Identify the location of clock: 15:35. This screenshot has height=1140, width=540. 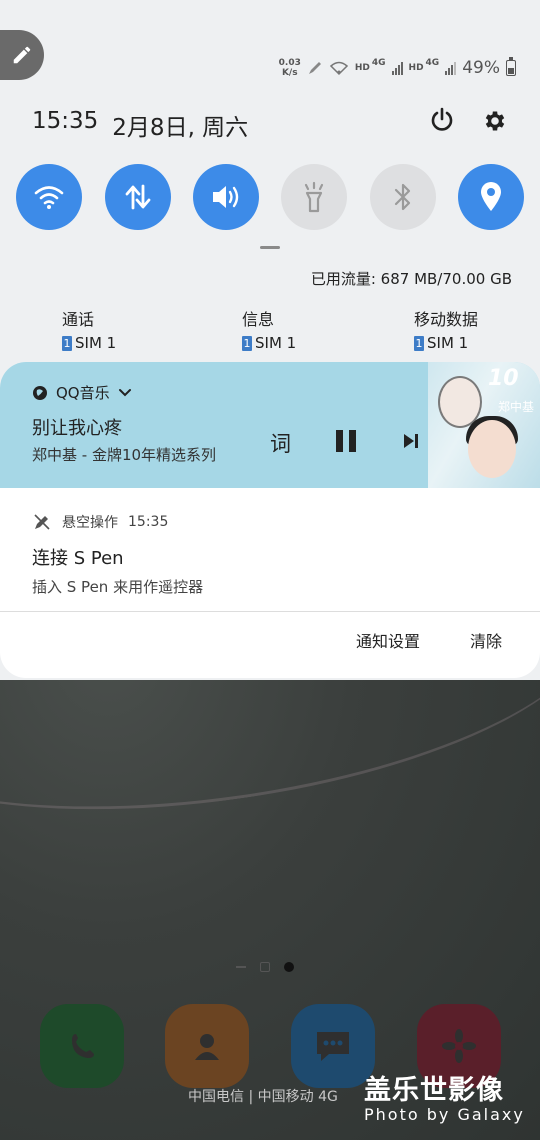
(65, 121).